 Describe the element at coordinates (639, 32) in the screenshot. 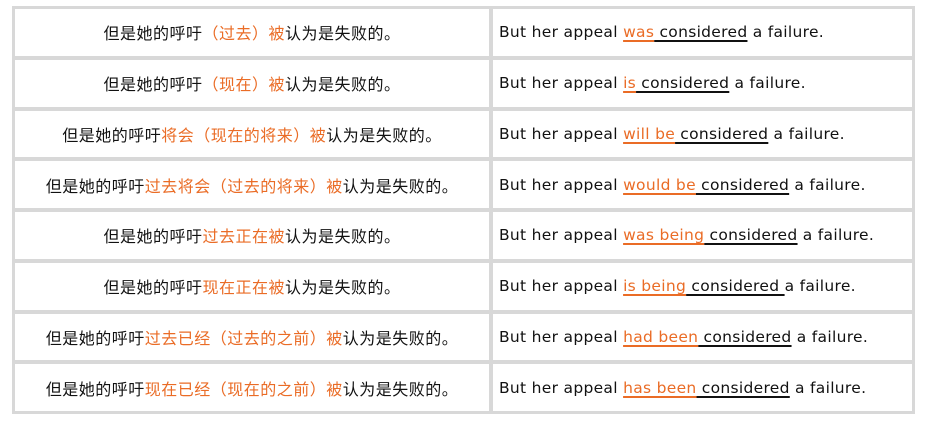

I see `en-auxiliary-verb: was` at that location.